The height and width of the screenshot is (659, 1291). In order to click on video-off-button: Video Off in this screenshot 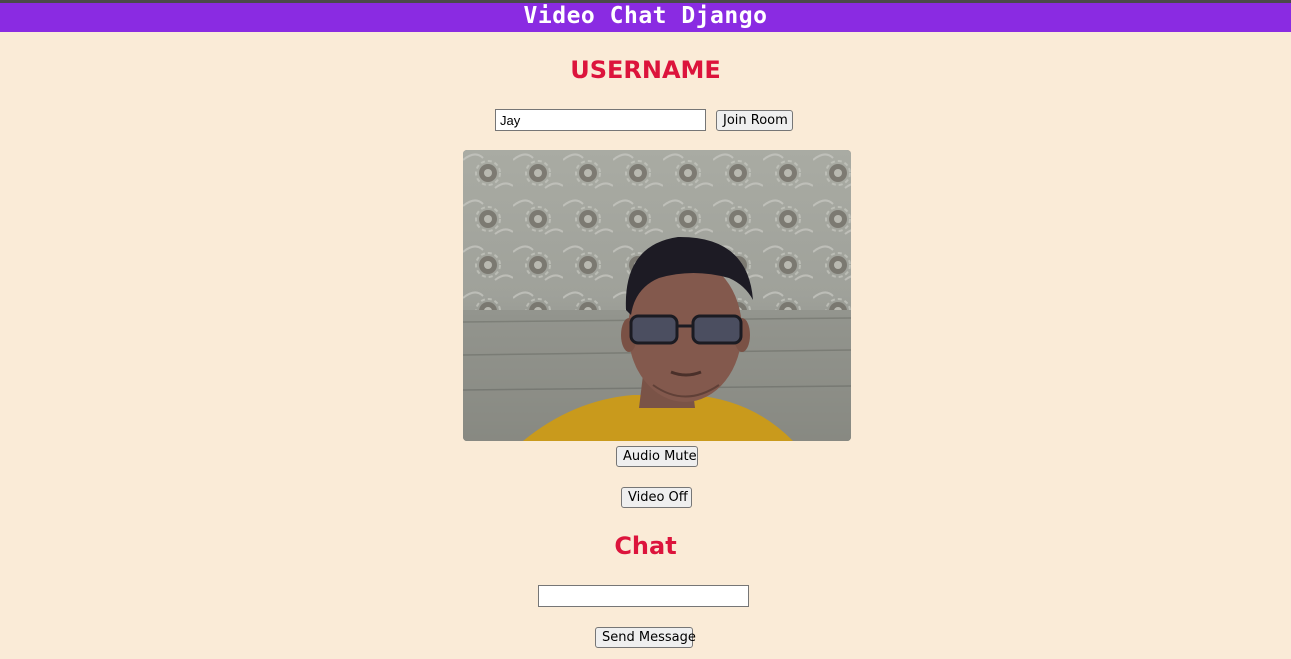, I will do `click(656, 497)`.